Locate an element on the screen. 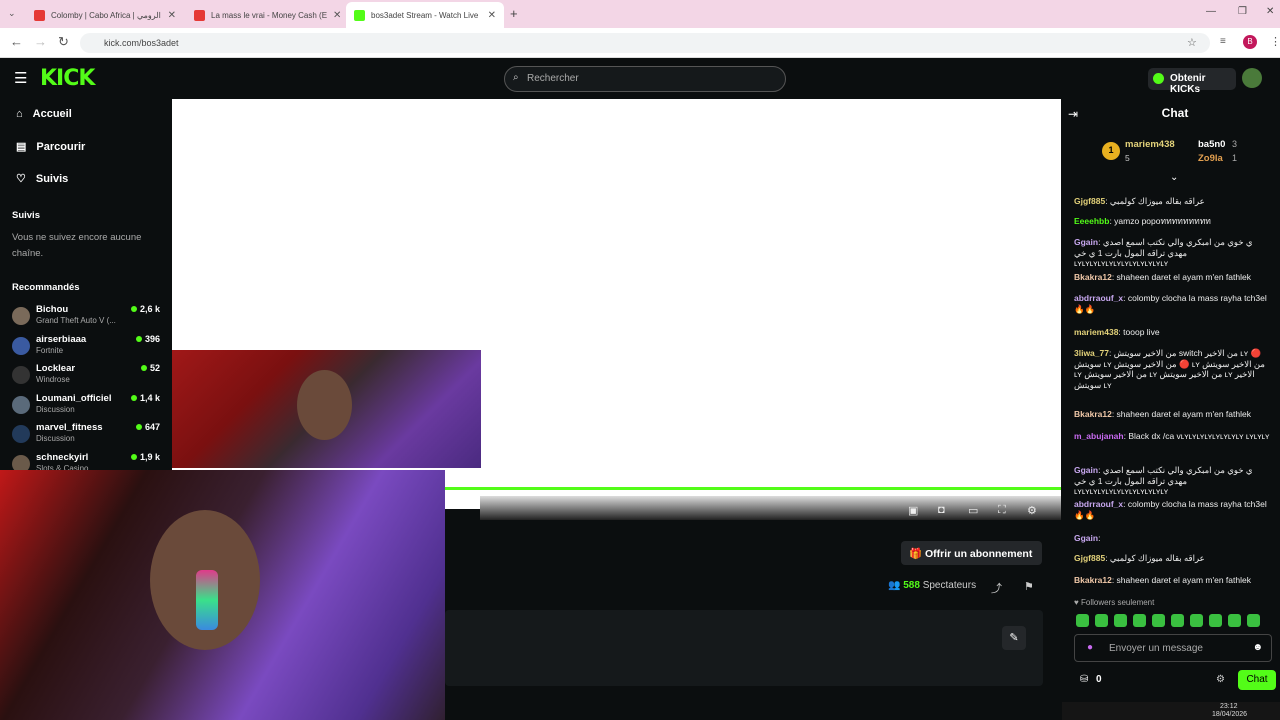 This screenshot has height=720, width=1280. chat-username: 3liwa_77 is located at coordinates (1091, 353).